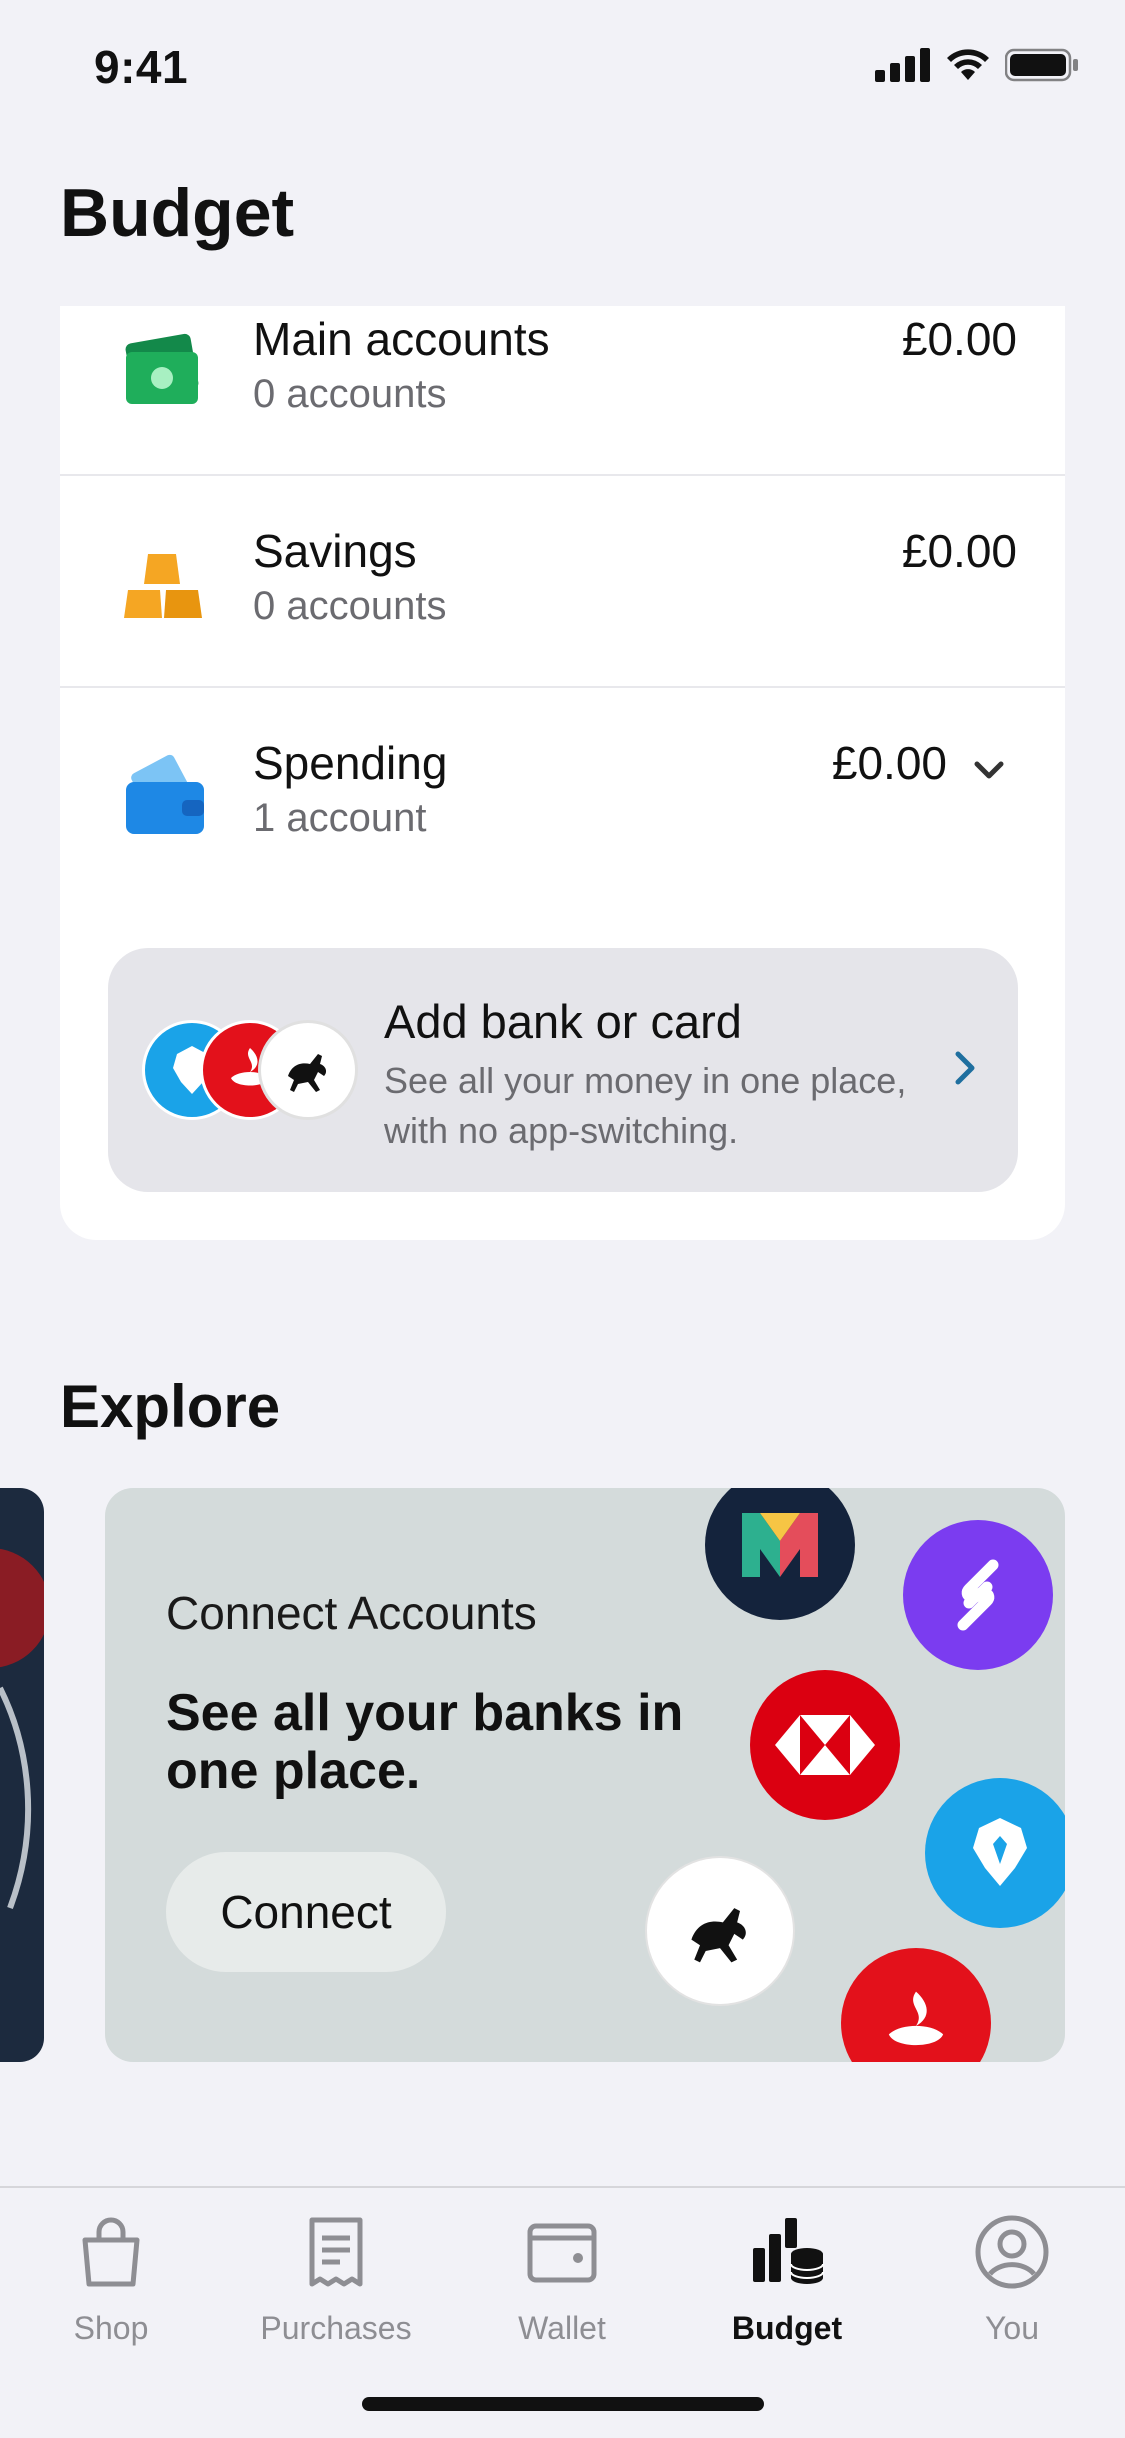  Describe the element at coordinates (563, 2404) in the screenshot. I see `home-indicator` at that location.